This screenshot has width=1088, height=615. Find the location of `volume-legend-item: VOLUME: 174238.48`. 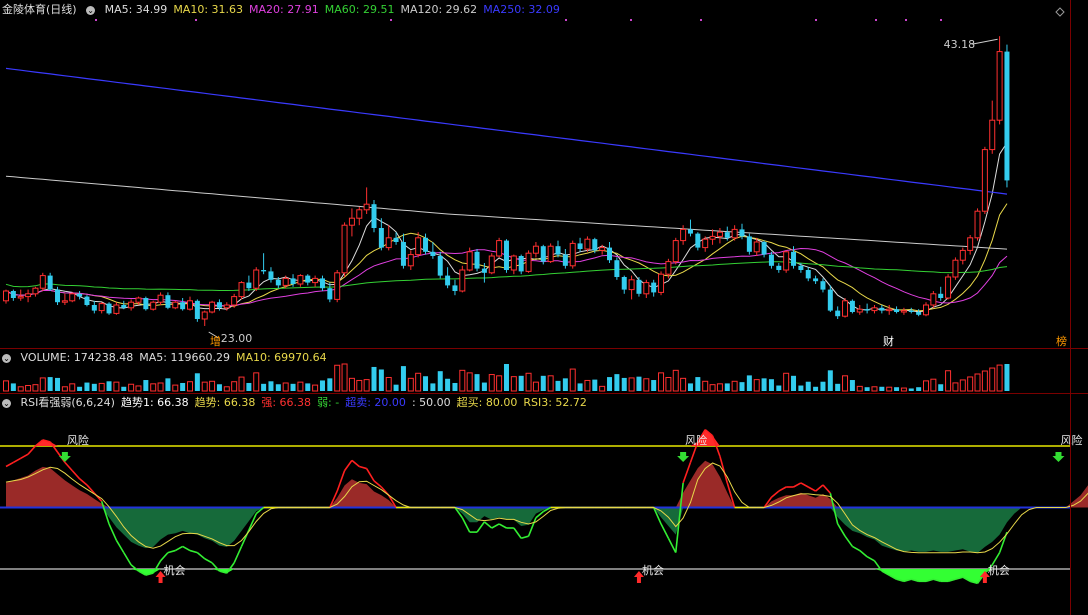

volume-legend-item: VOLUME: 174238.48 is located at coordinates (77, 357).